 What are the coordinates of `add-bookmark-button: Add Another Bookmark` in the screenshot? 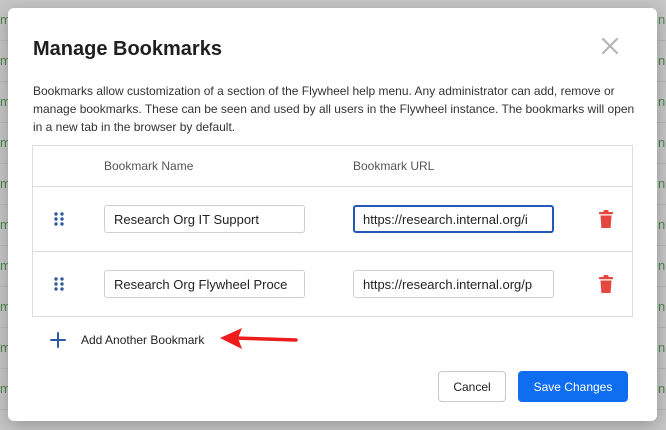 It's located at (127, 340).